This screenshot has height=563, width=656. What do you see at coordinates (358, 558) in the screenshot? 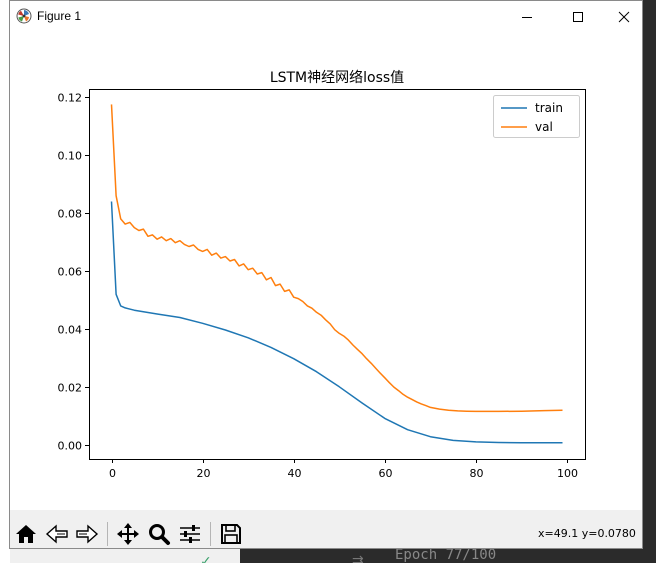
I see `background-run-icon: ⇉` at bounding box center [358, 558].